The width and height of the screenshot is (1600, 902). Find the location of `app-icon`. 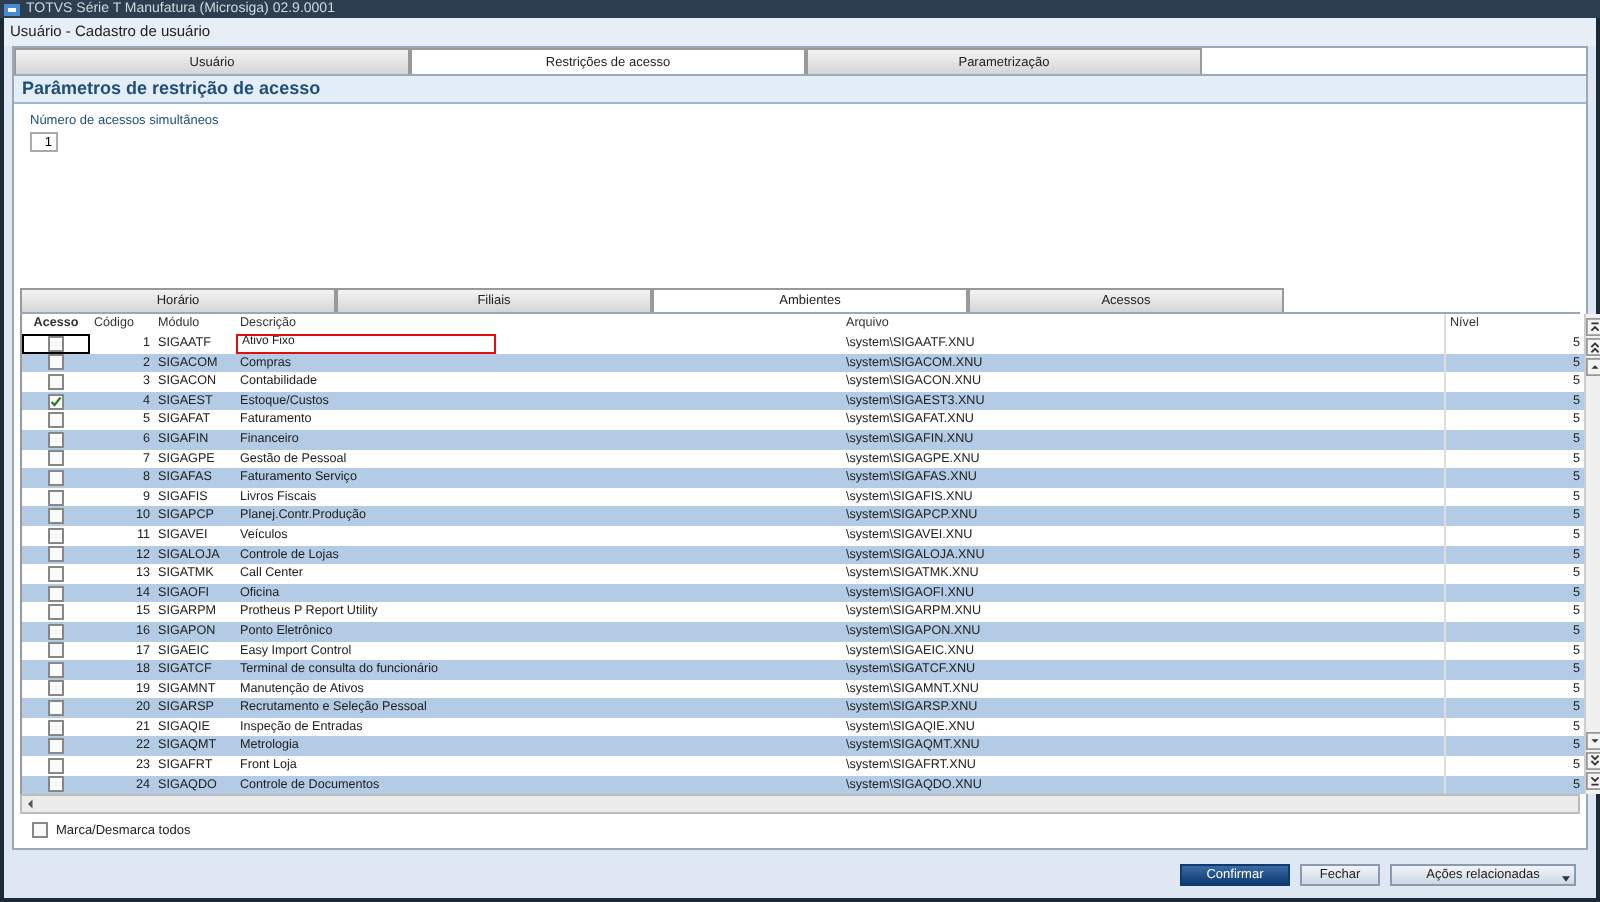

app-icon is located at coordinates (12, 9).